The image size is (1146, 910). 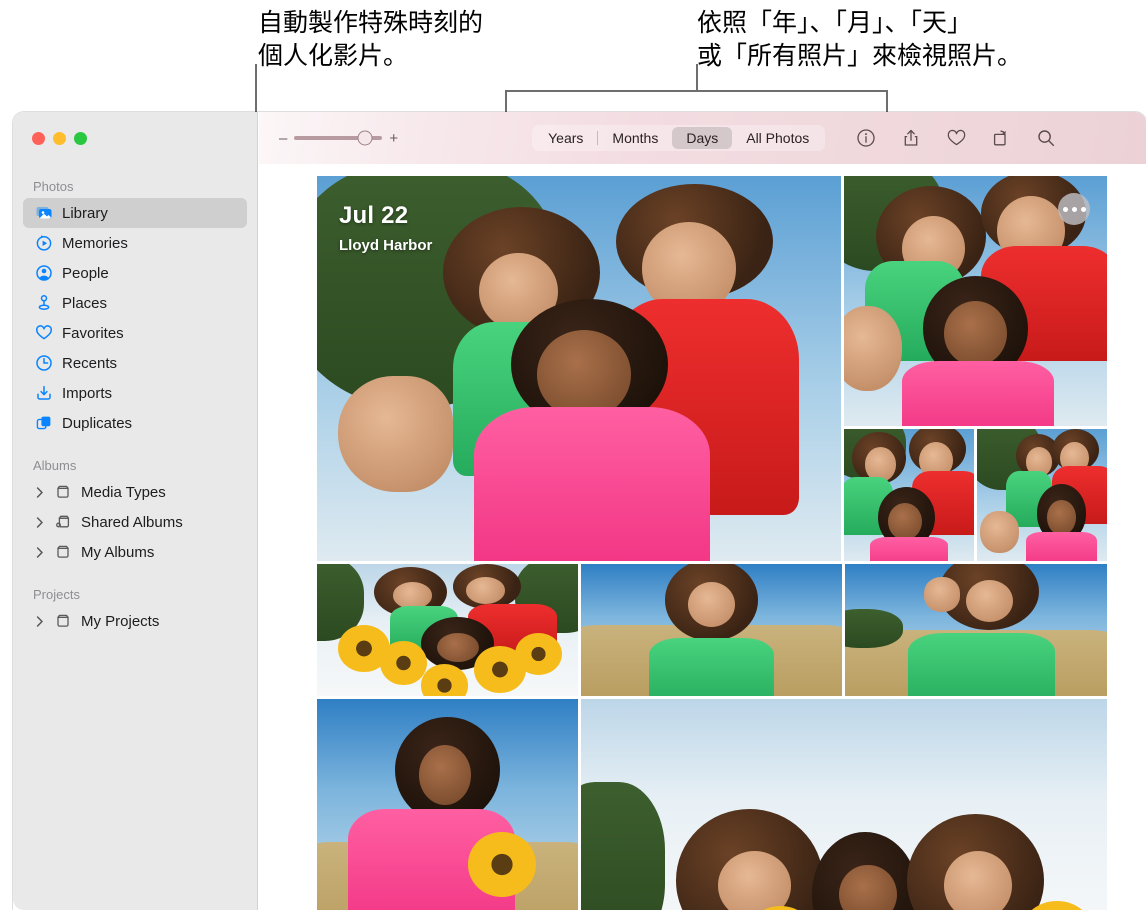 What do you see at coordinates (85, 213) in the screenshot?
I see `sidebar-item-label: Library` at bounding box center [85, 213].